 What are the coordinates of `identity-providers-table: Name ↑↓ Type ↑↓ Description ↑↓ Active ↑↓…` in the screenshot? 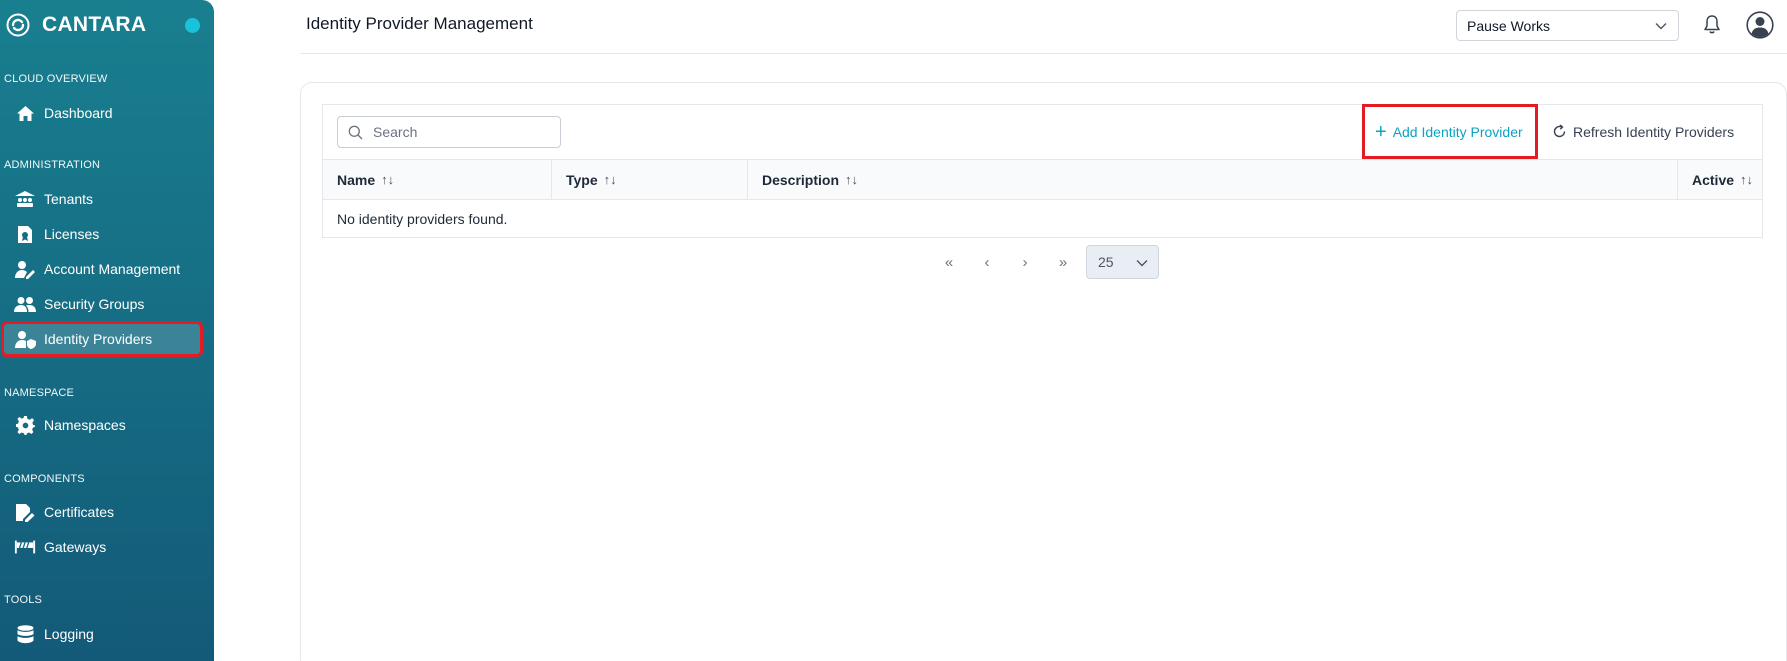 It's located at (1042, 198).